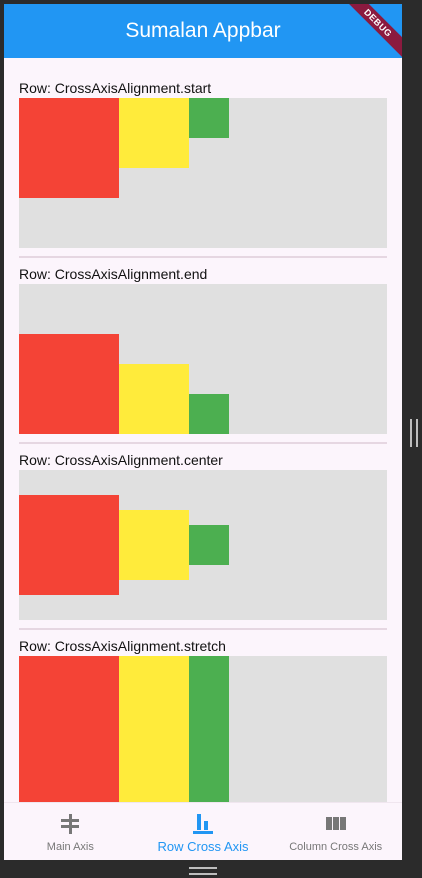 The height and width of the screenshot is (878, 422). What do you see at coordinates (336, 847) in the screenshot?
I see `nav-label: Column Cross Axis` at bounding box center [336, 847].